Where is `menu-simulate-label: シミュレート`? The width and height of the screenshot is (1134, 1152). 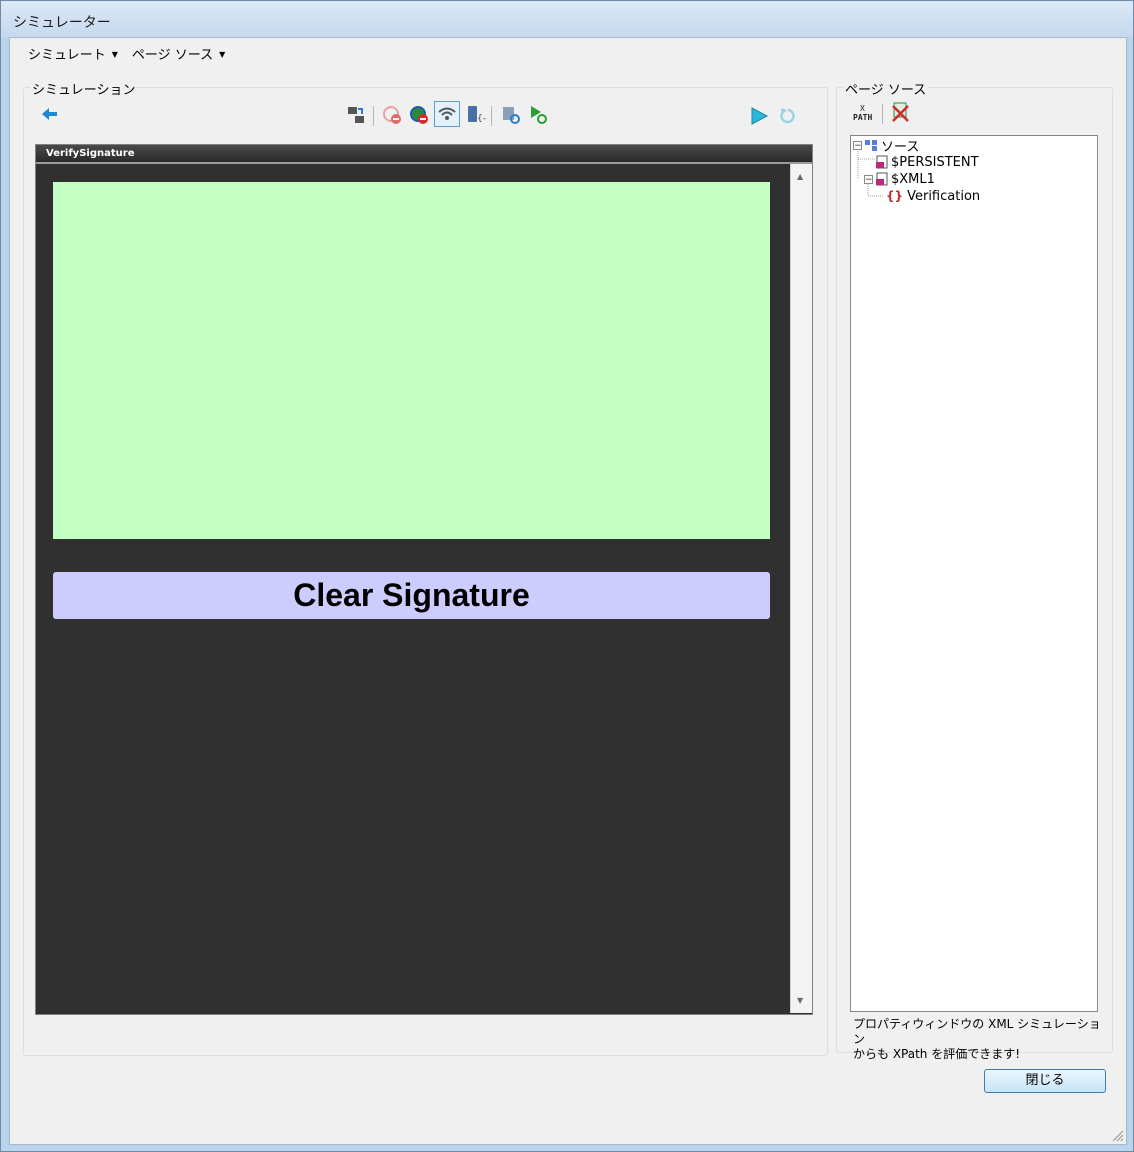
menu-simulate-label: シミュレート is located at coordinates (67, 55).